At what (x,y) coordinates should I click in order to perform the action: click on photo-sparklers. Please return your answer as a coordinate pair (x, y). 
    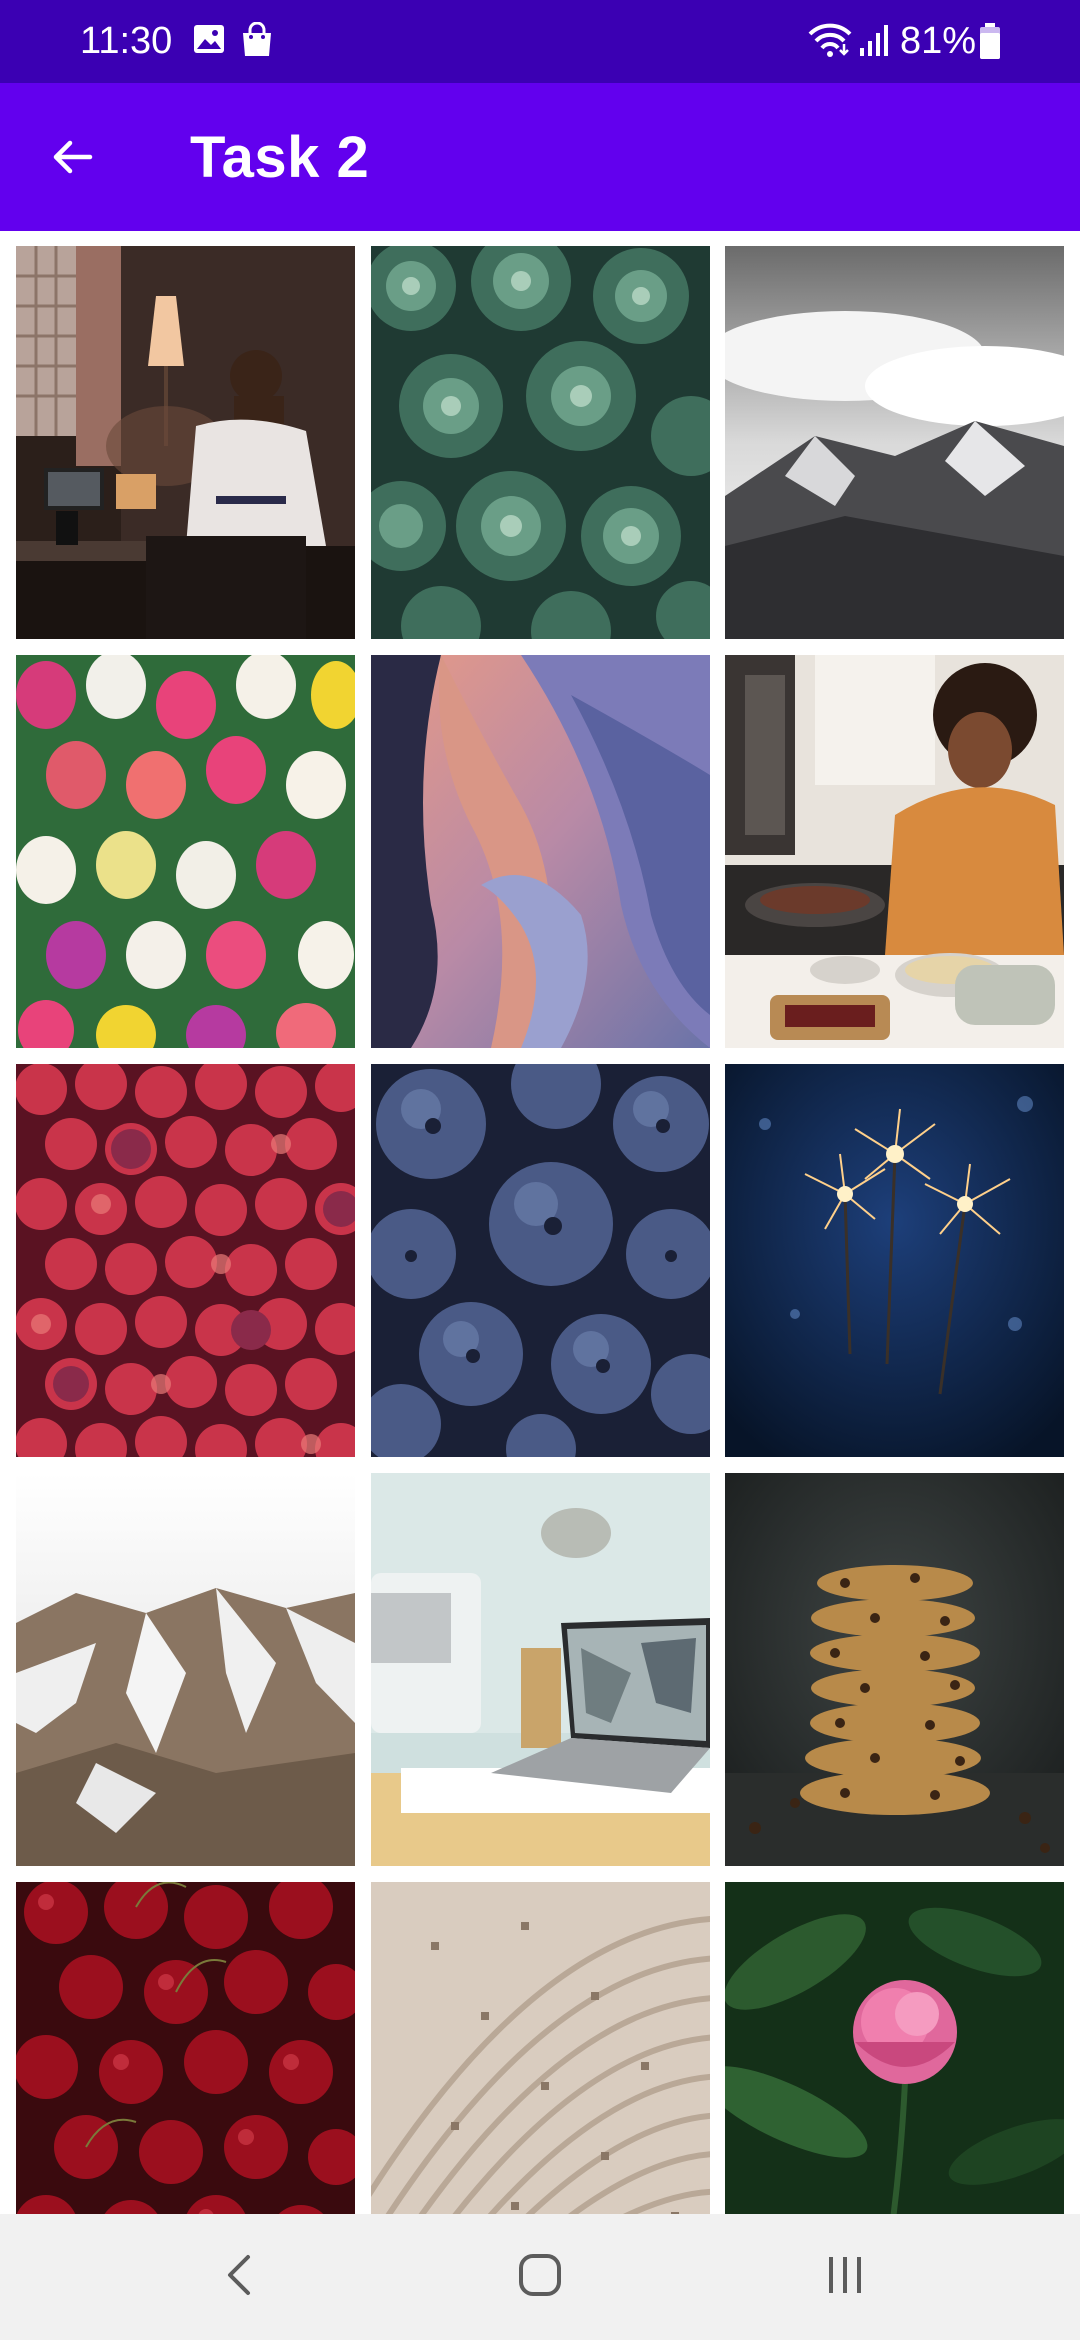
    Looking at the image, I should click on (894, 1260).